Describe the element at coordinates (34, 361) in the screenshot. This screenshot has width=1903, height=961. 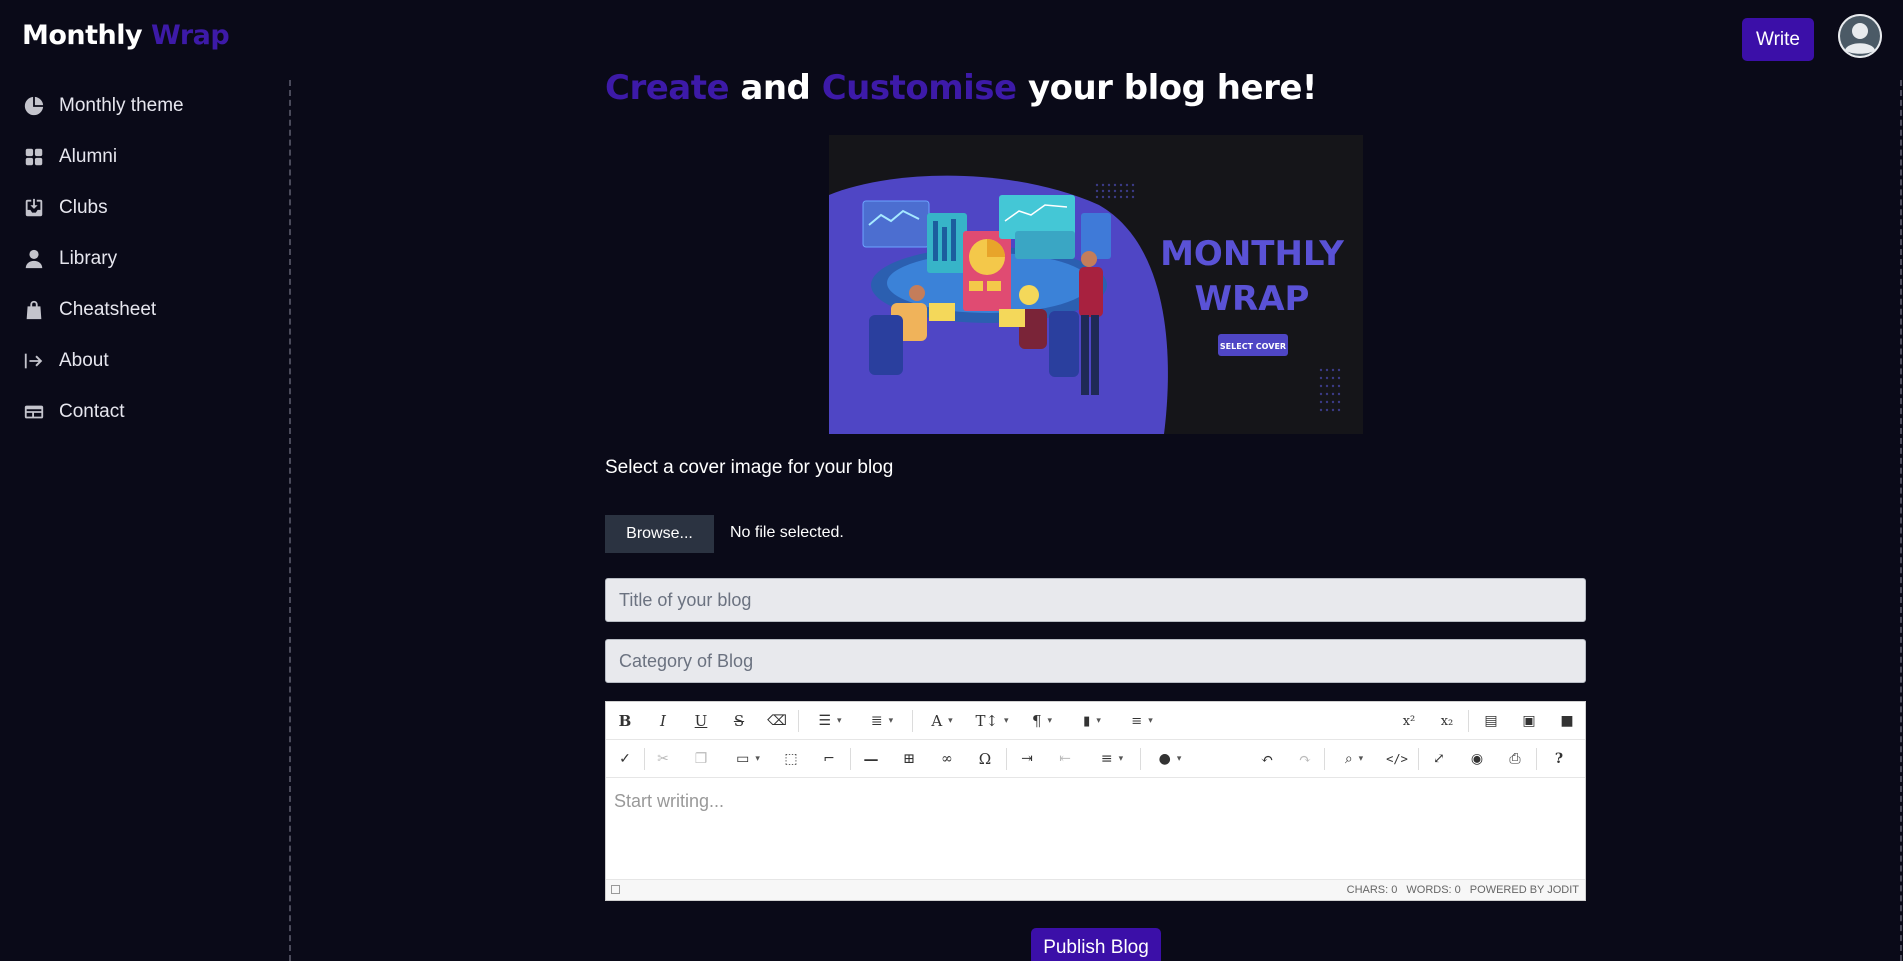
I see `arrow-right-to-bar-icon` at that location.